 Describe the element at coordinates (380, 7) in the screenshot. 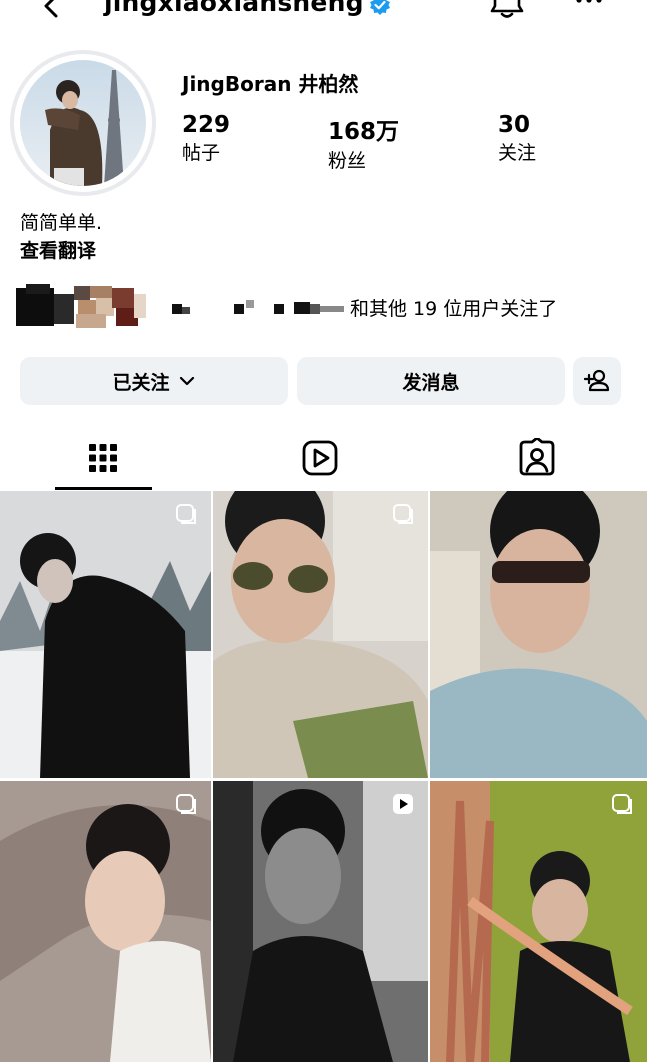

I see `verified-badge-icon` at that location.